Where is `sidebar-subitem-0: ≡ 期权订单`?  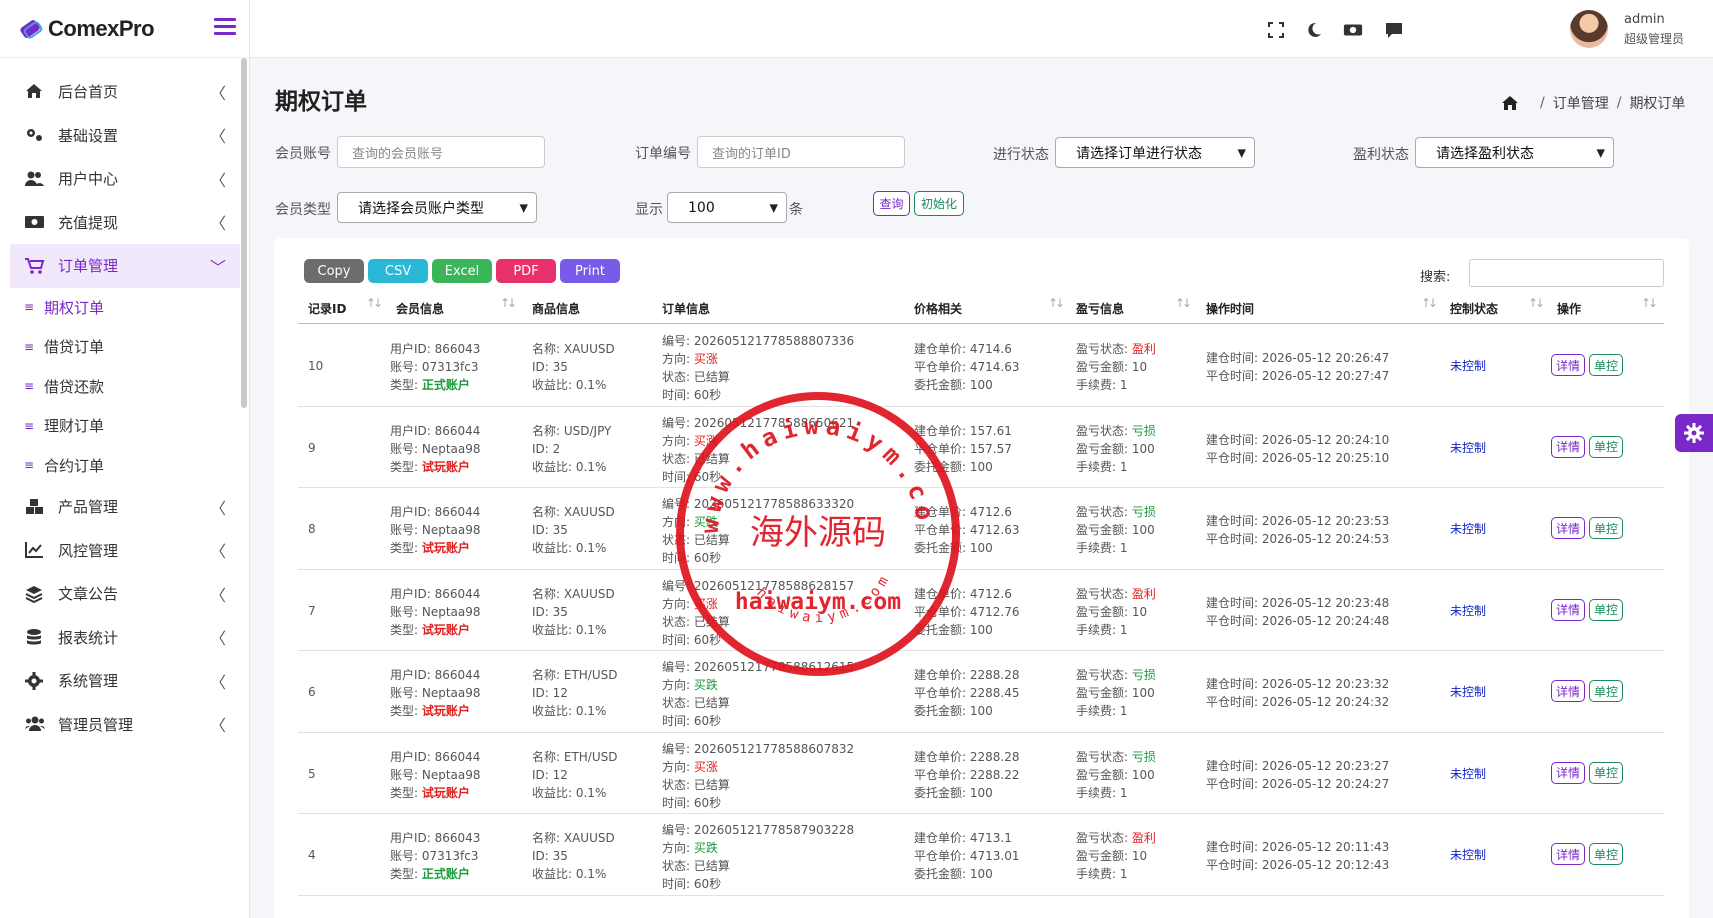
sidebar-subitem-0: ≡ 期权订单 is located at coordinates (125, 308).